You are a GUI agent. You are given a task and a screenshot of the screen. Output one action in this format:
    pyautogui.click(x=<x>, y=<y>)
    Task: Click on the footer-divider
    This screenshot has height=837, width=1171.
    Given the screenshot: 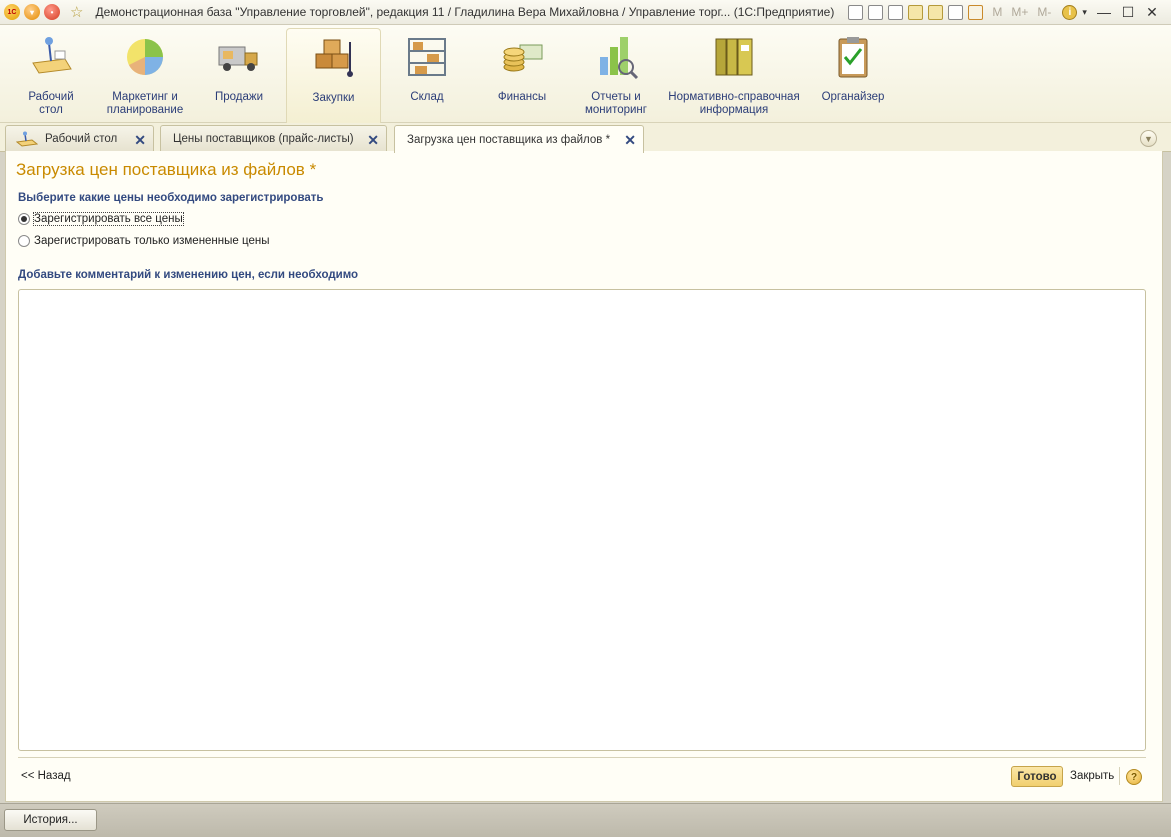 What is the action you would take?
    pyautogui.click(x=582, y=757)
    